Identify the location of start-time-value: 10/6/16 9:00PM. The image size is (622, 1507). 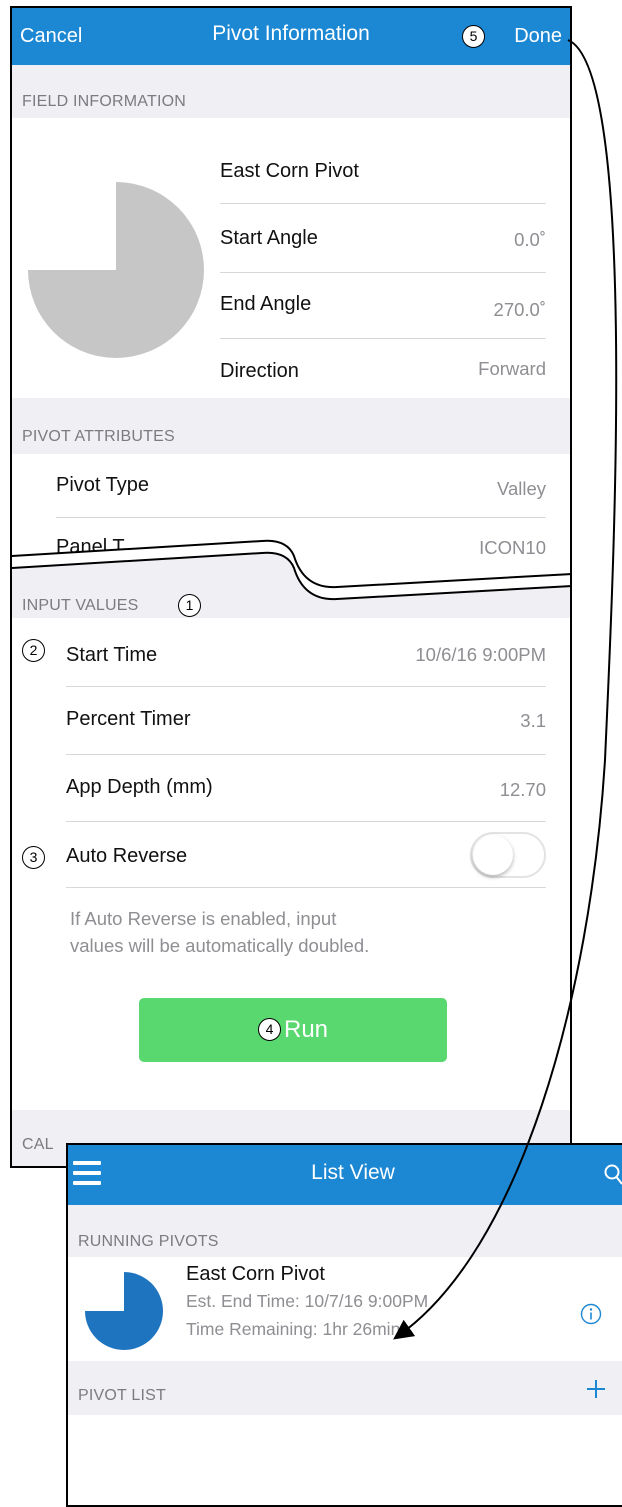
(480, 655).